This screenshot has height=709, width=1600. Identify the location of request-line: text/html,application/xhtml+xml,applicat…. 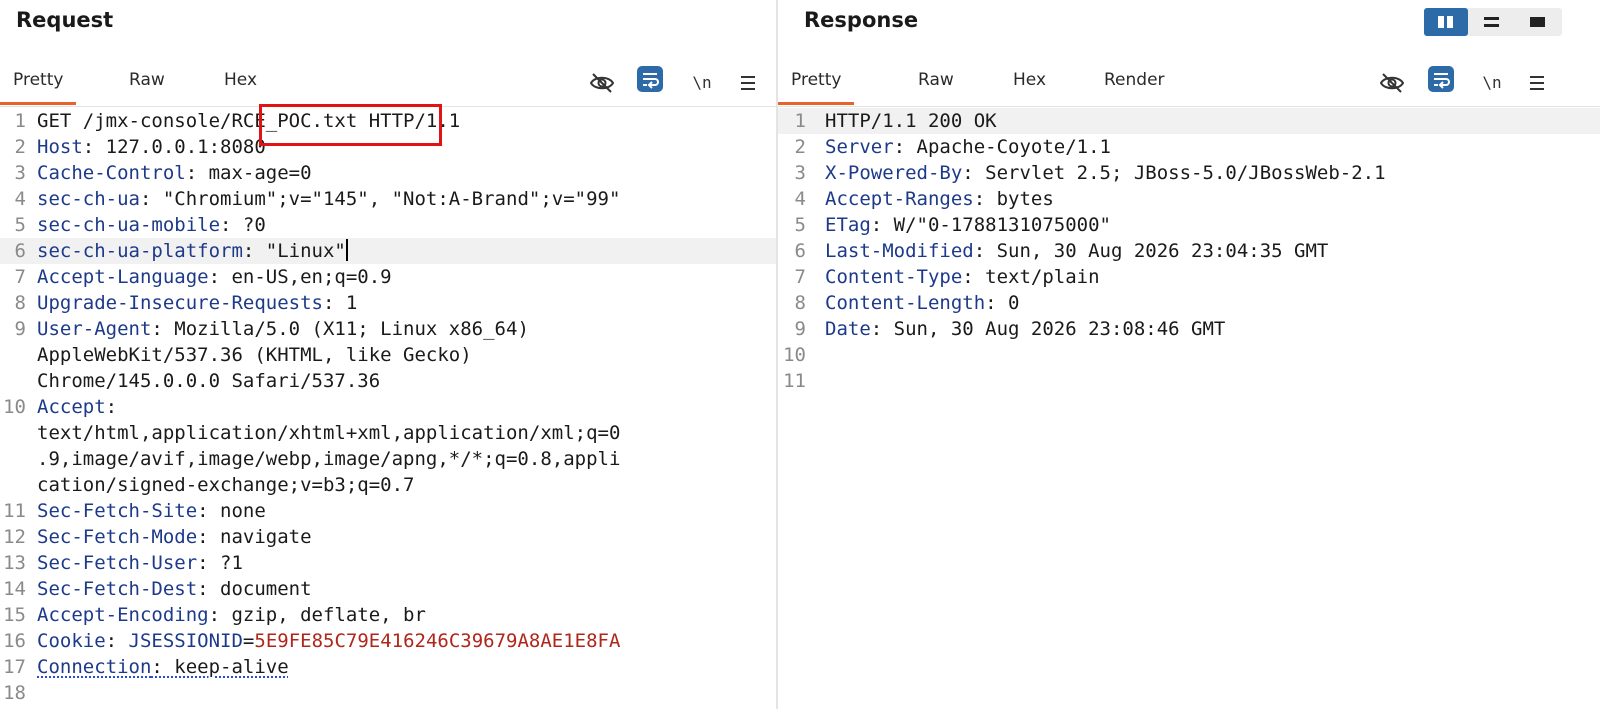
(388, 433).